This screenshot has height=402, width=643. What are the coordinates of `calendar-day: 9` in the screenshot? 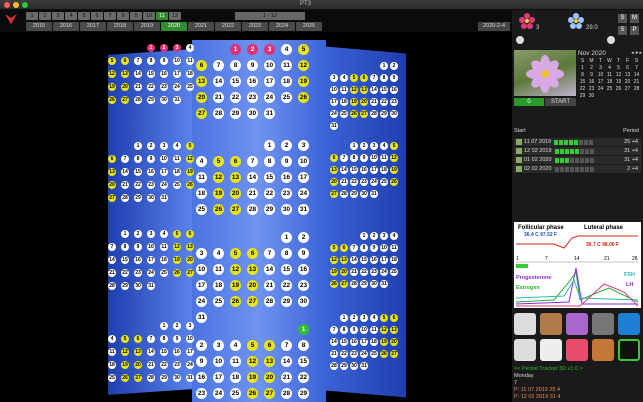 It's located at (354, 330).